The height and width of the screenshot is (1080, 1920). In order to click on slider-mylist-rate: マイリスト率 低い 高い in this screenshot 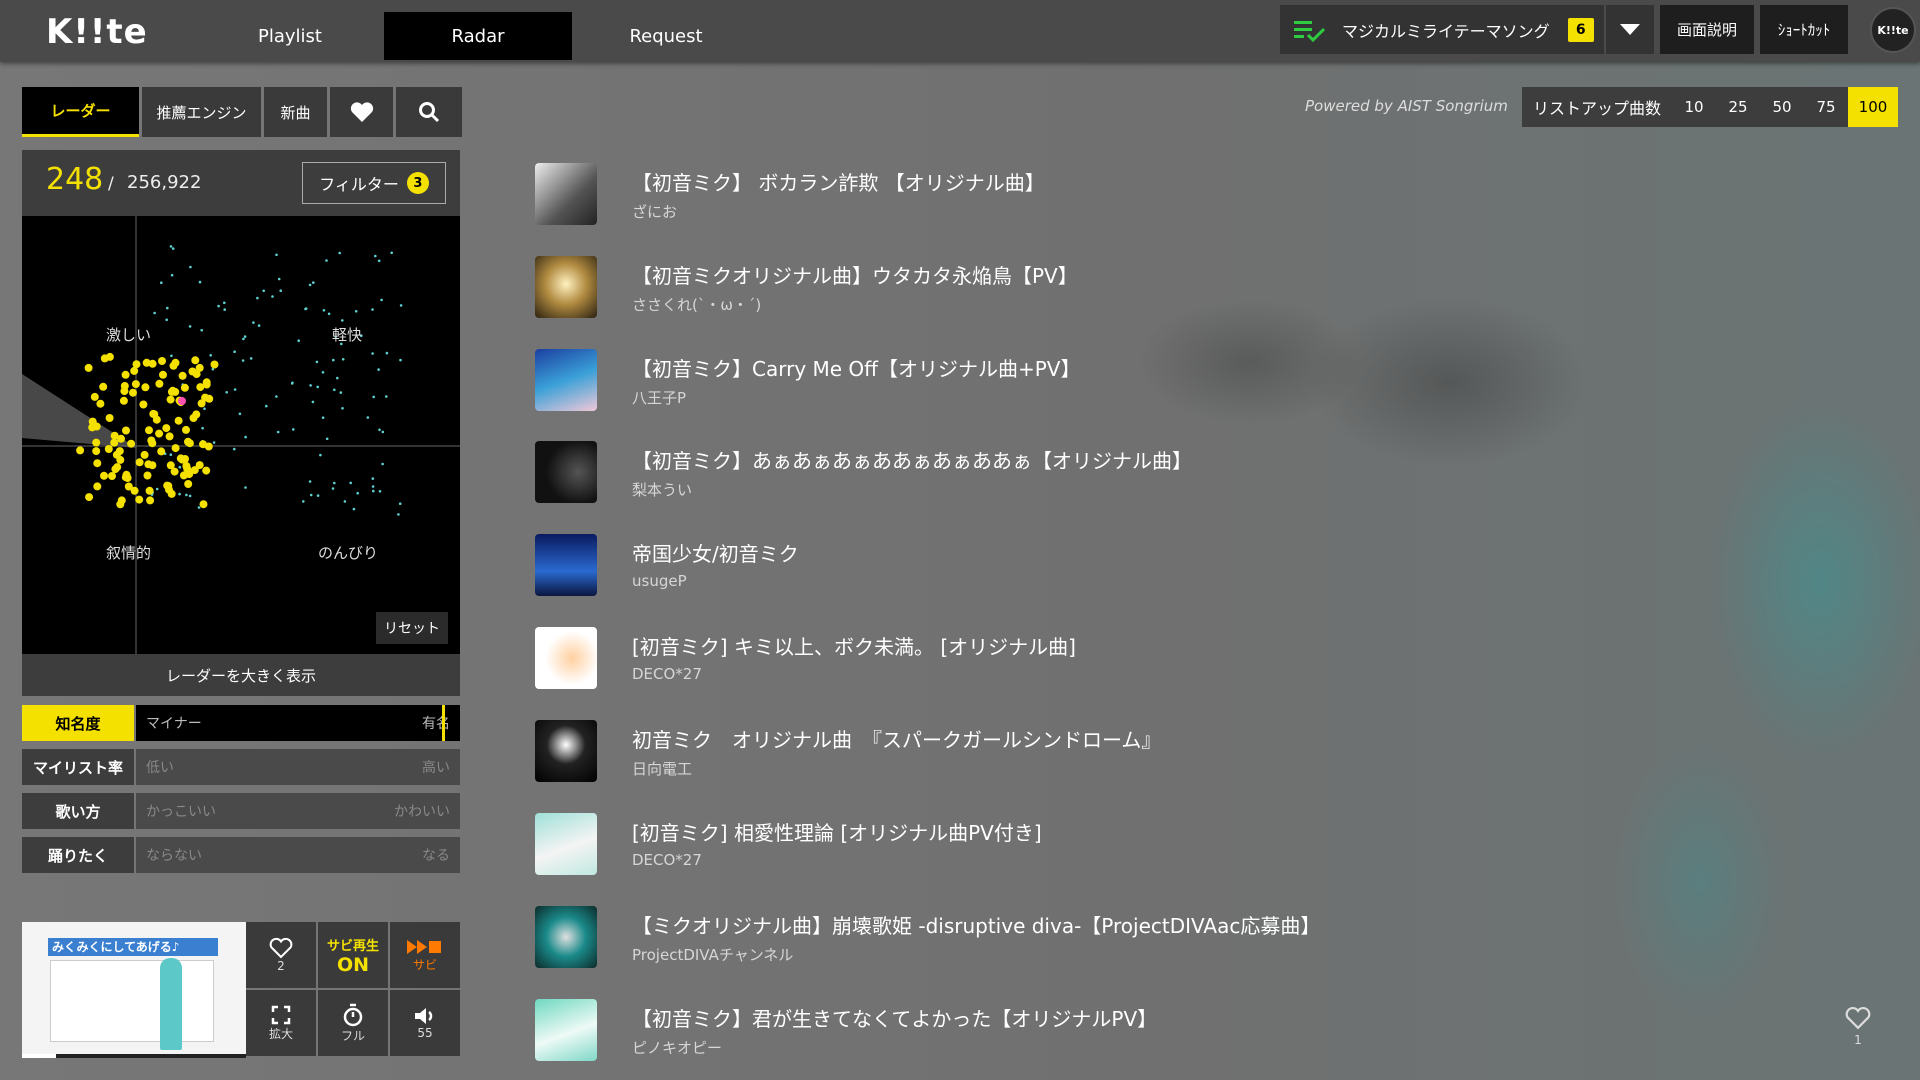, I will do `click(241, 767)`.